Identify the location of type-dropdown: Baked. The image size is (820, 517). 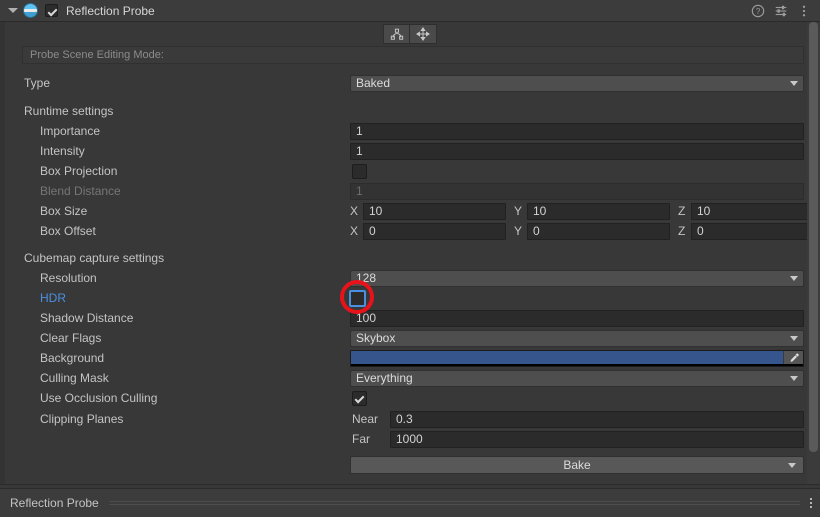
(577, 83).